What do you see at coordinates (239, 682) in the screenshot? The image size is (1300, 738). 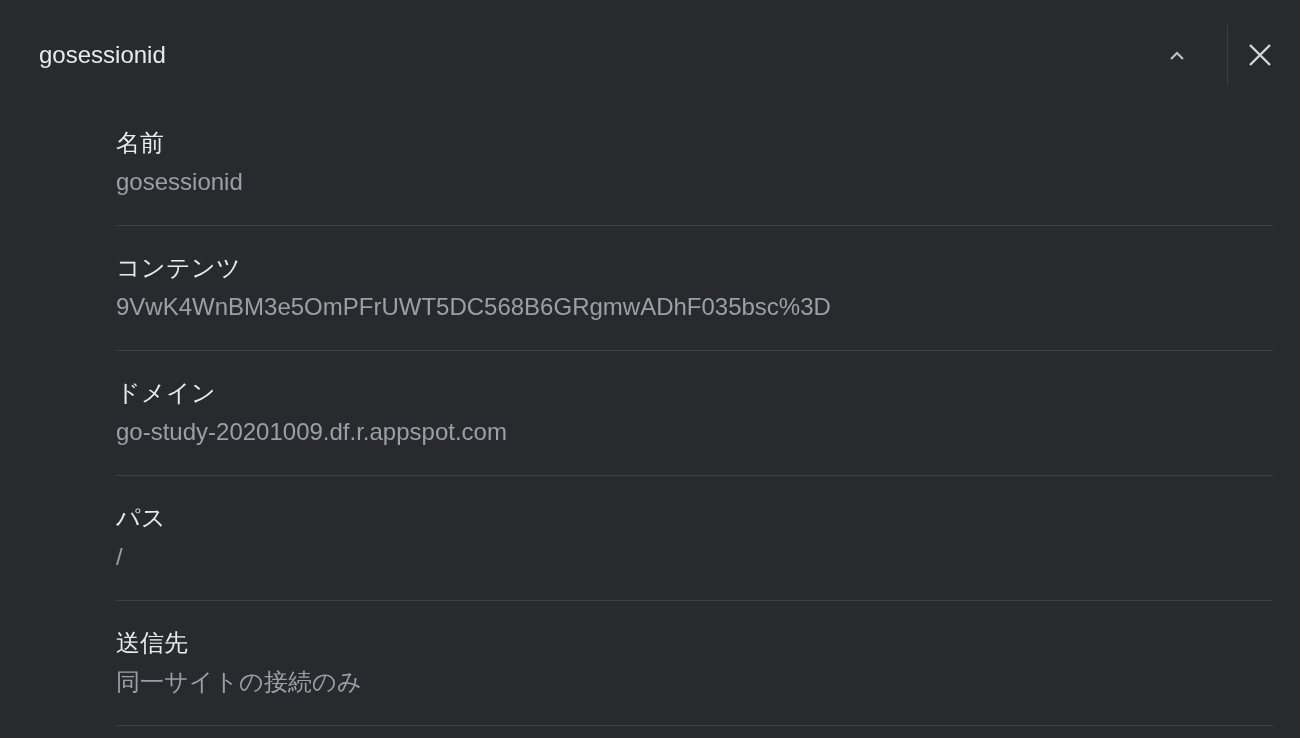 I see `field-value: 同一サイトの接続のみ` at bounding box center [239, 682].